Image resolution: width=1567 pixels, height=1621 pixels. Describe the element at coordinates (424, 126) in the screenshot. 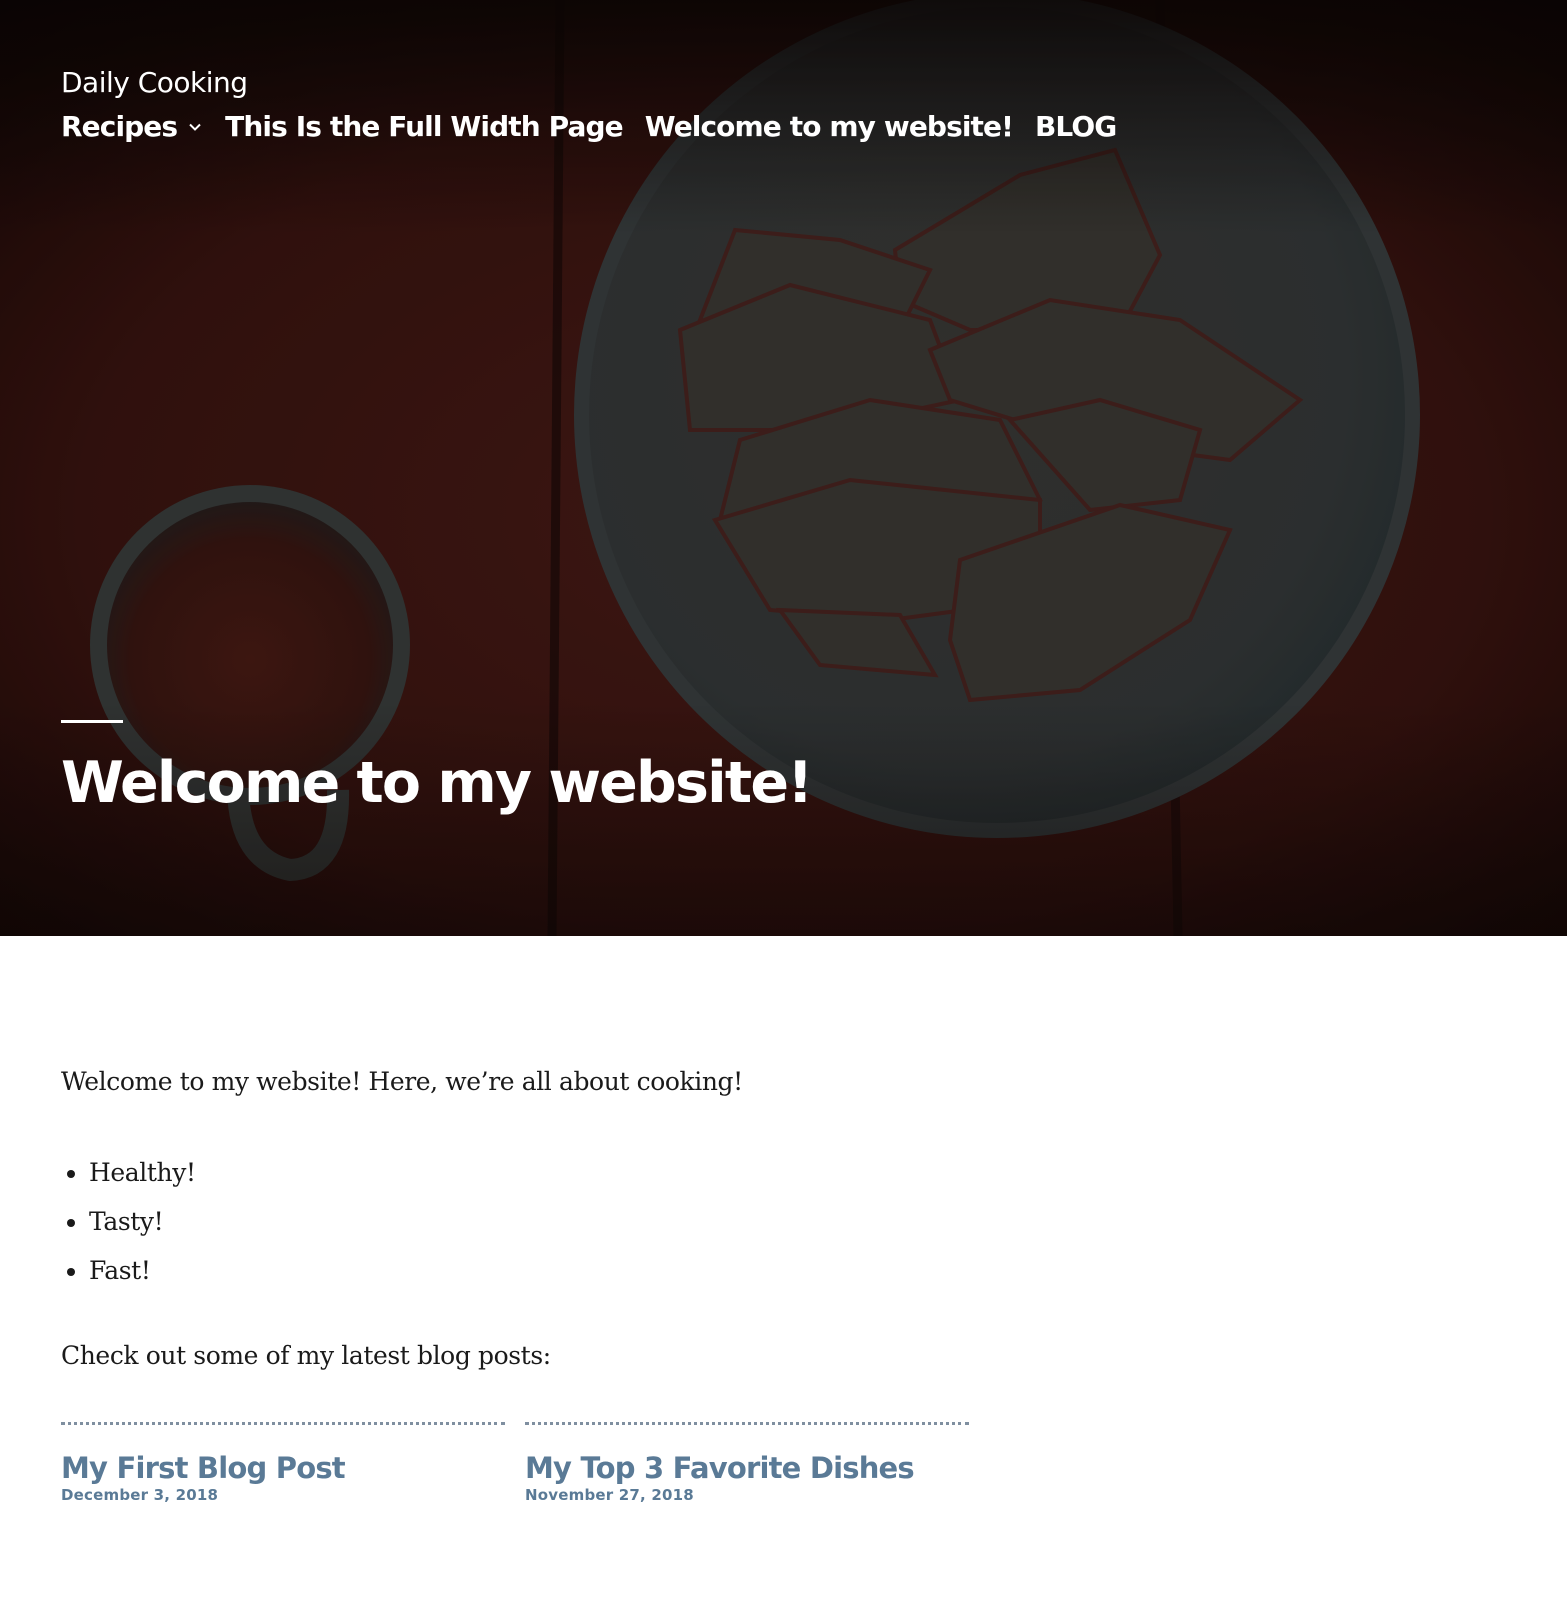

I see `nav-item-full-width-page: This Is the Full Width Page` at that location.